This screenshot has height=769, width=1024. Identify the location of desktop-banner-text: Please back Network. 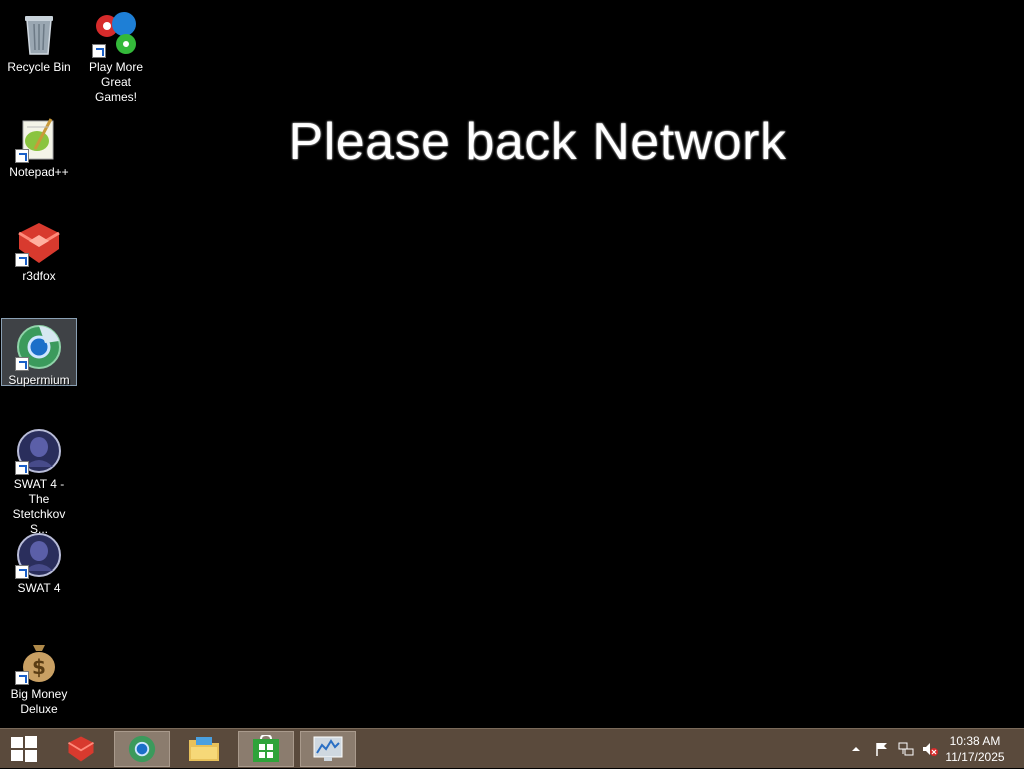
(537, 142).